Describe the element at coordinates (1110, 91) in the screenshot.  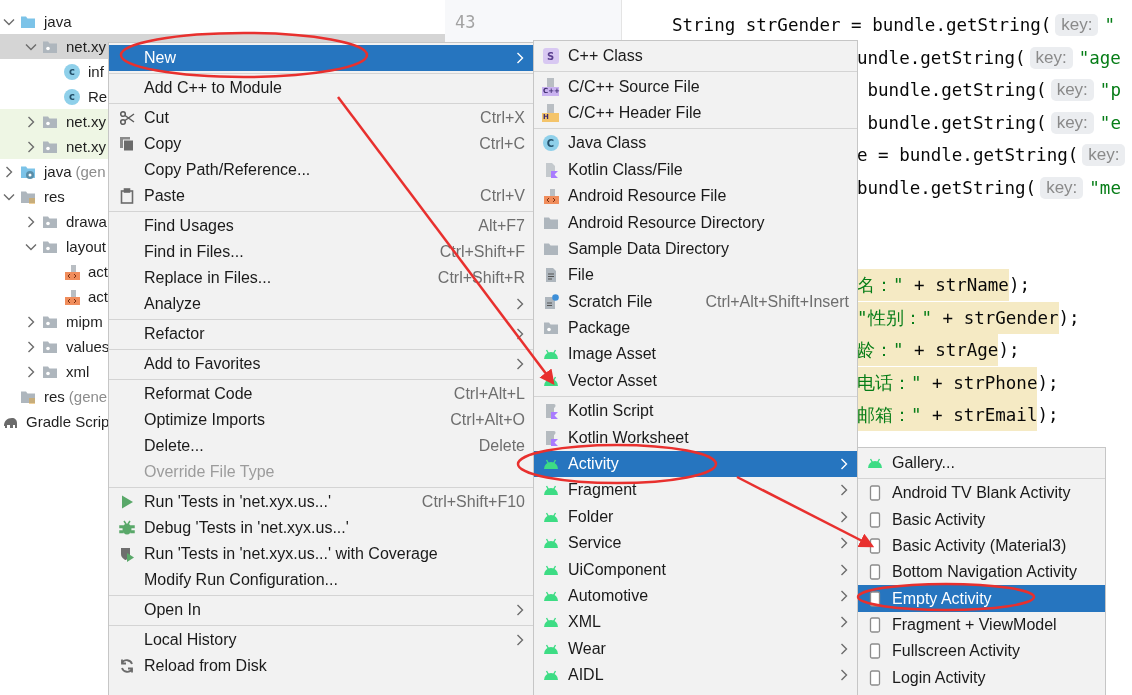
I see `string-literal: "p` at that location.